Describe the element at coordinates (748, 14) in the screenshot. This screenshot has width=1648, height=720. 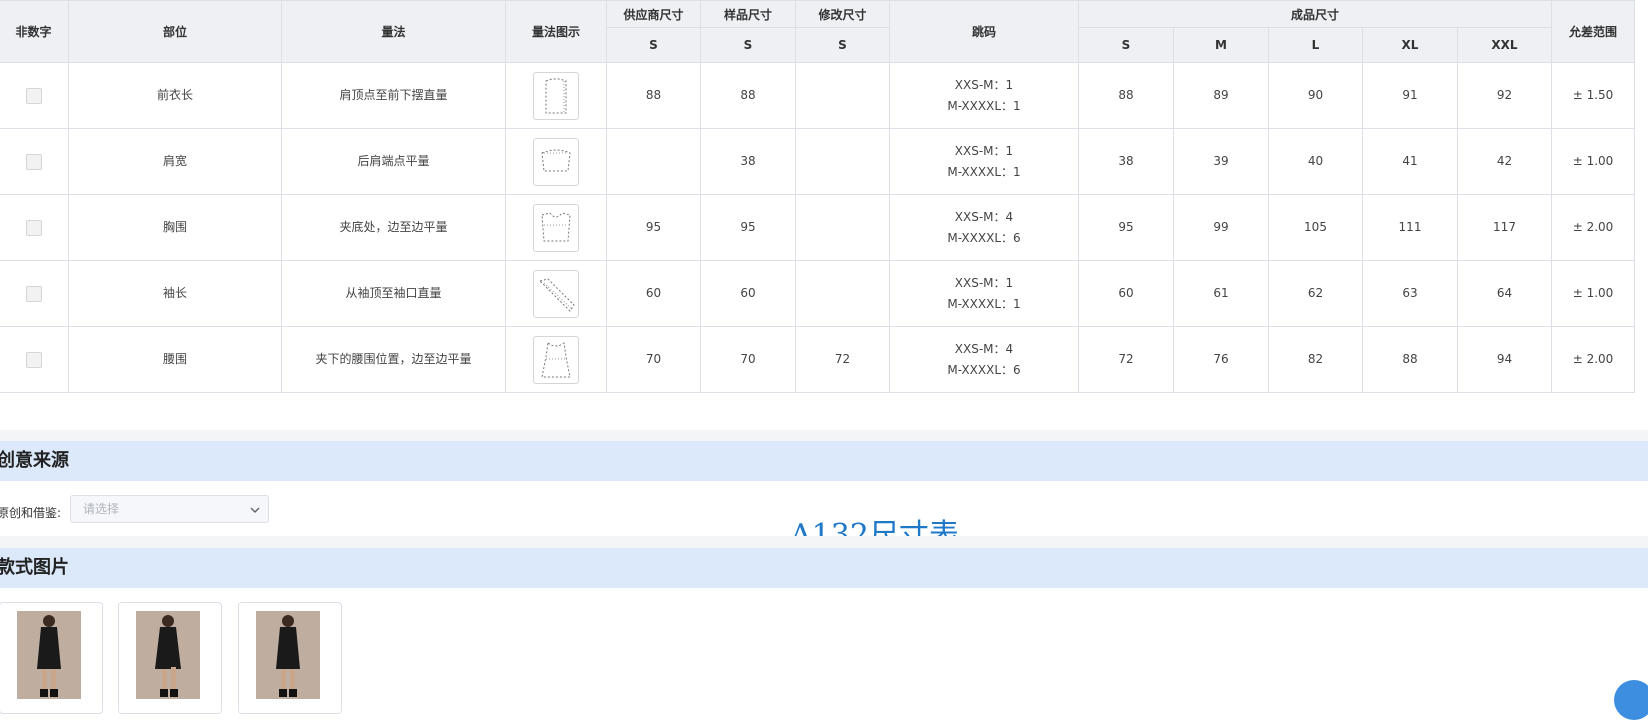
I see `header-sample-size: 样品尺寸` at that location.